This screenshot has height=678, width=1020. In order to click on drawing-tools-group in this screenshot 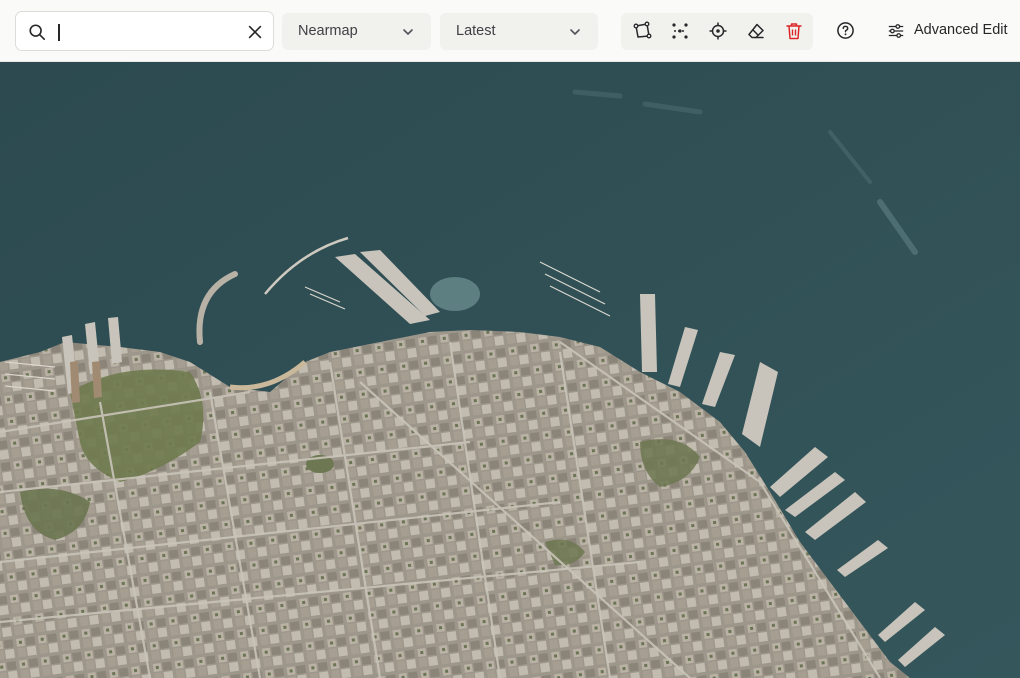, I will do `click(717, 31)`.